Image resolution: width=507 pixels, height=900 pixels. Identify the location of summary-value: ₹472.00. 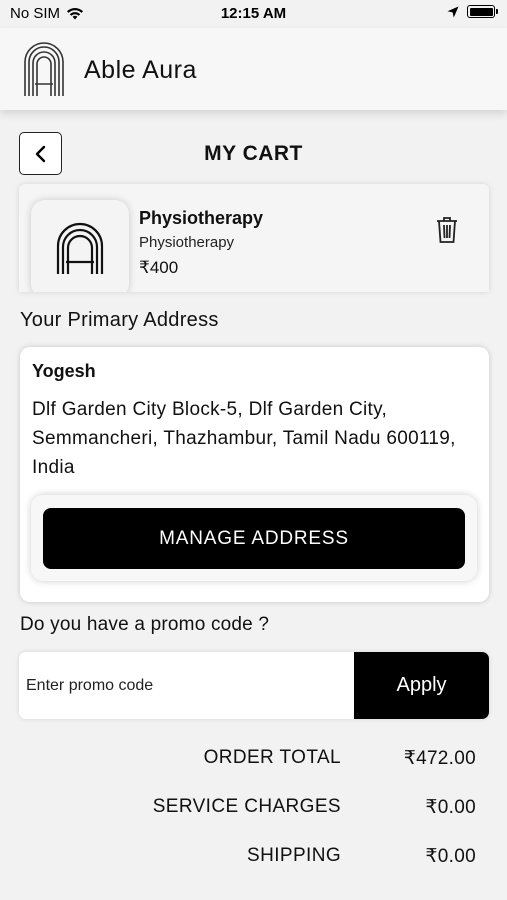
(439, 758).